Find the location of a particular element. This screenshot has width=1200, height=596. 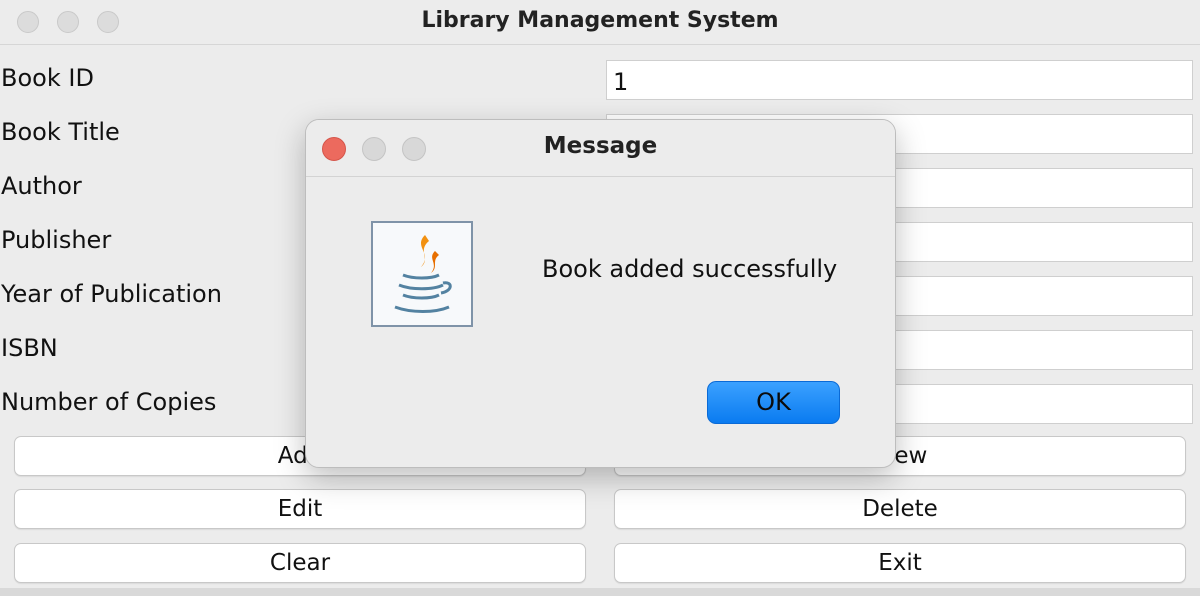

dialog-title: Message is located at coordinates (600, 146).